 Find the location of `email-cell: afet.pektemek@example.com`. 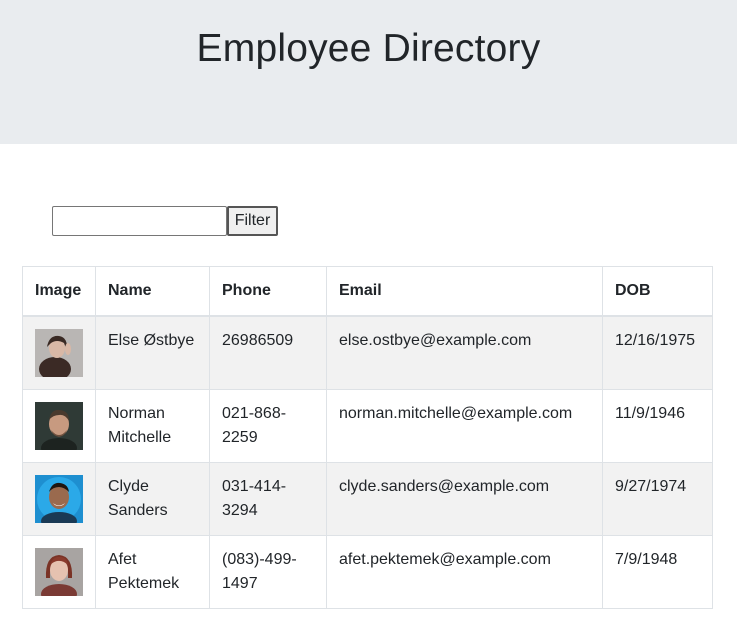

email-cell: afet.pektemek@example.com is located at coordinates (464, 572).